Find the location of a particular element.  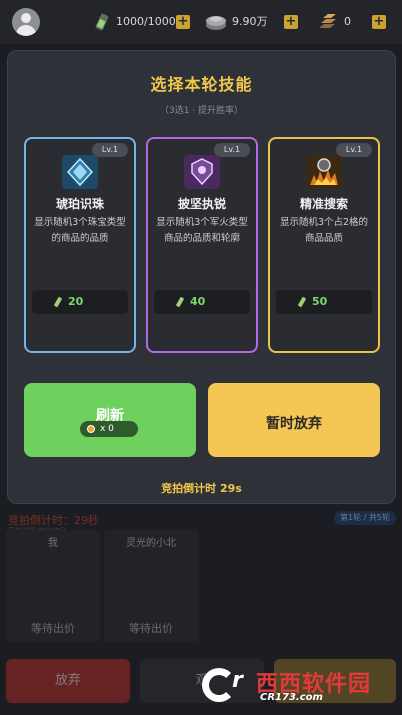

skill-name: 精准搜索 is located at coordinates (323, 204).